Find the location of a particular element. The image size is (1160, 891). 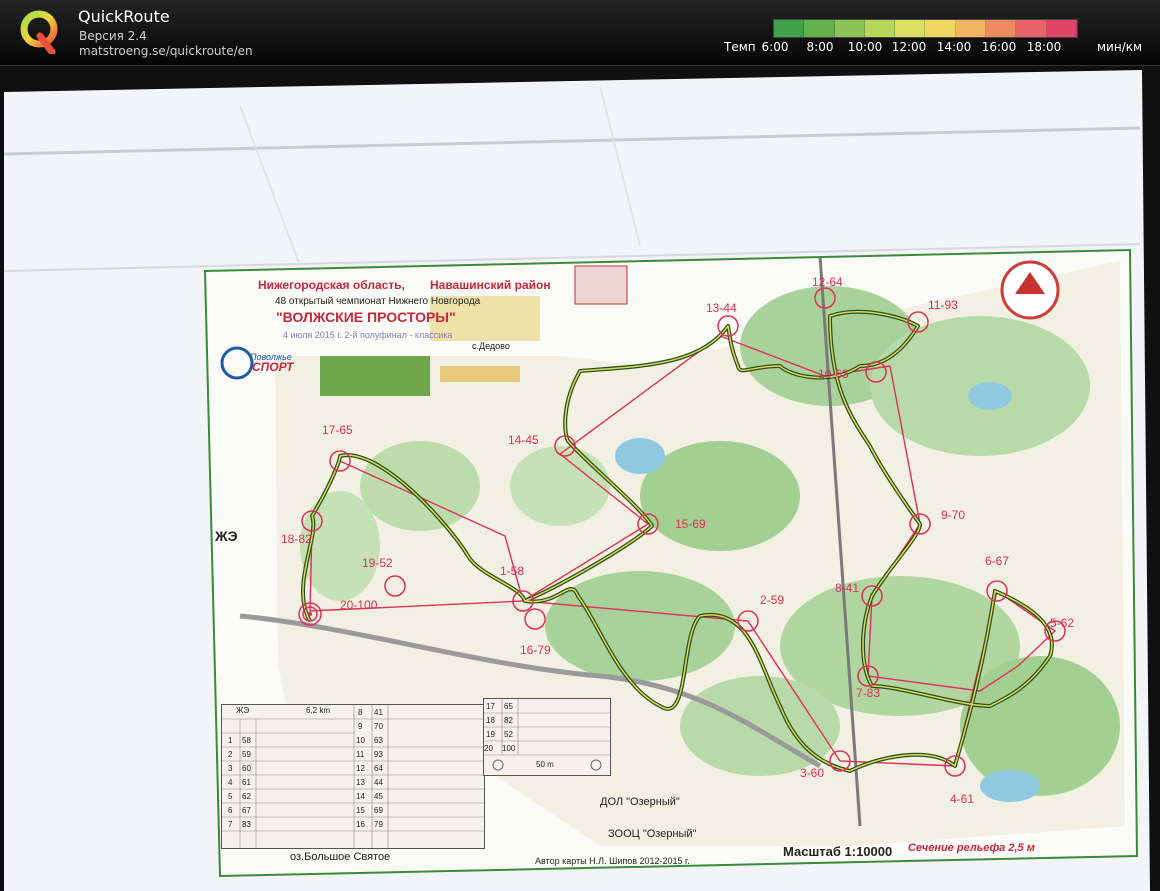

pace-tick: 8:00 is located at coordinates (820, 47).